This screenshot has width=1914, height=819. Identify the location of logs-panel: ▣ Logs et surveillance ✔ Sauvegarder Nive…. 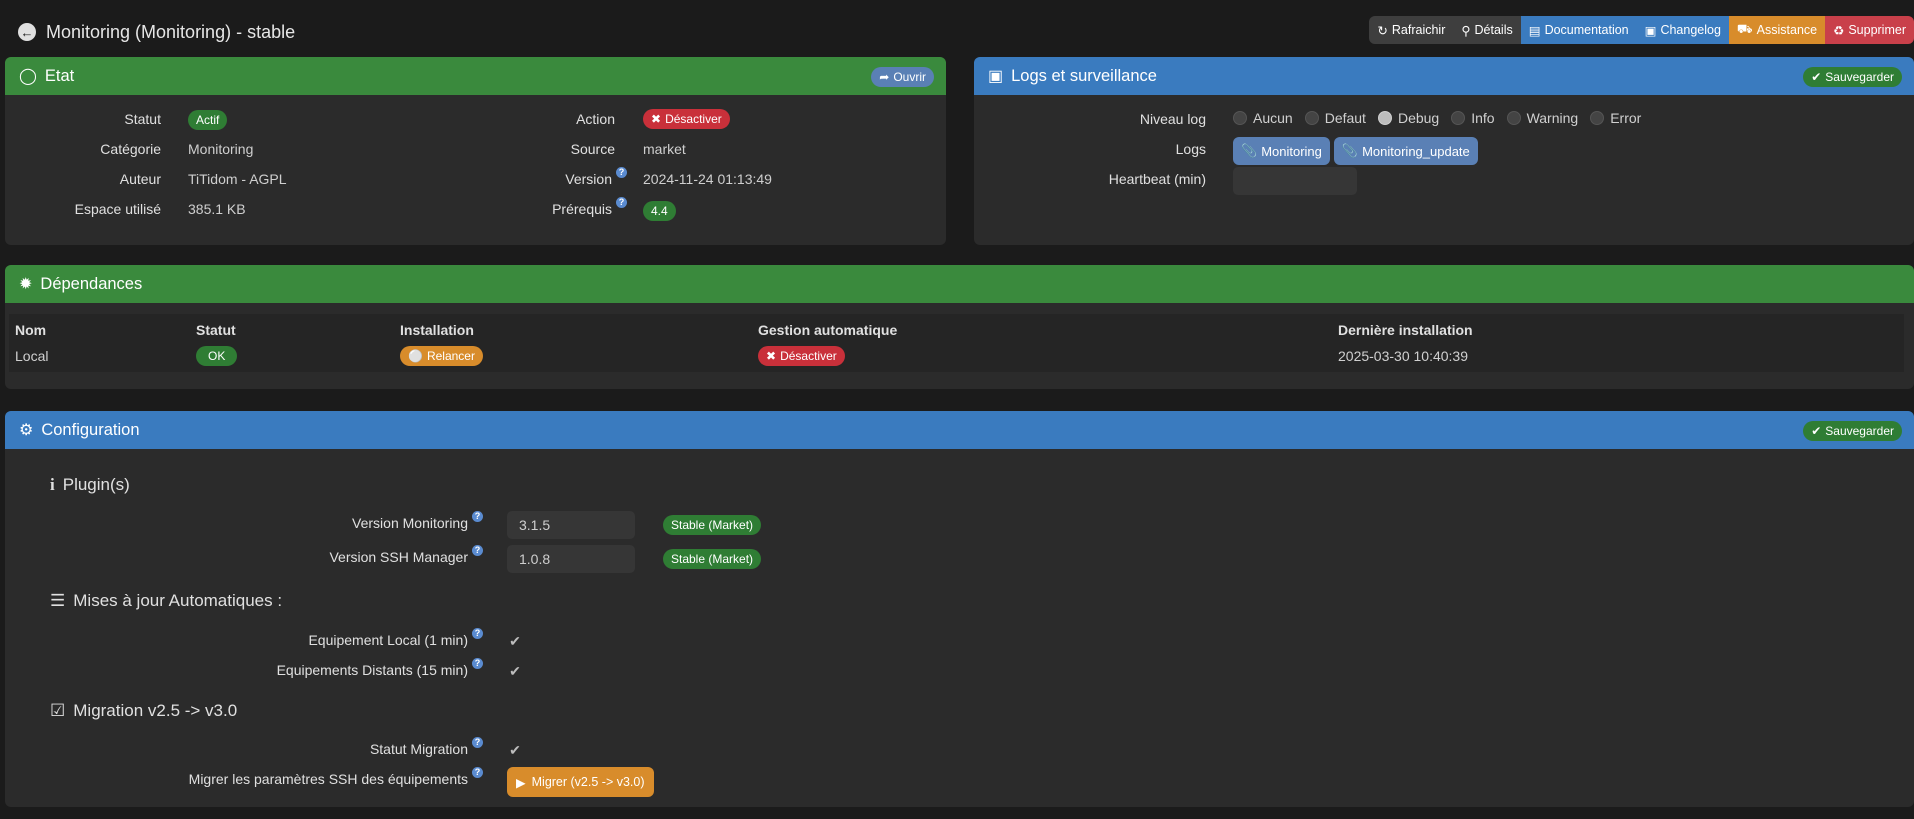
(1444, 151).